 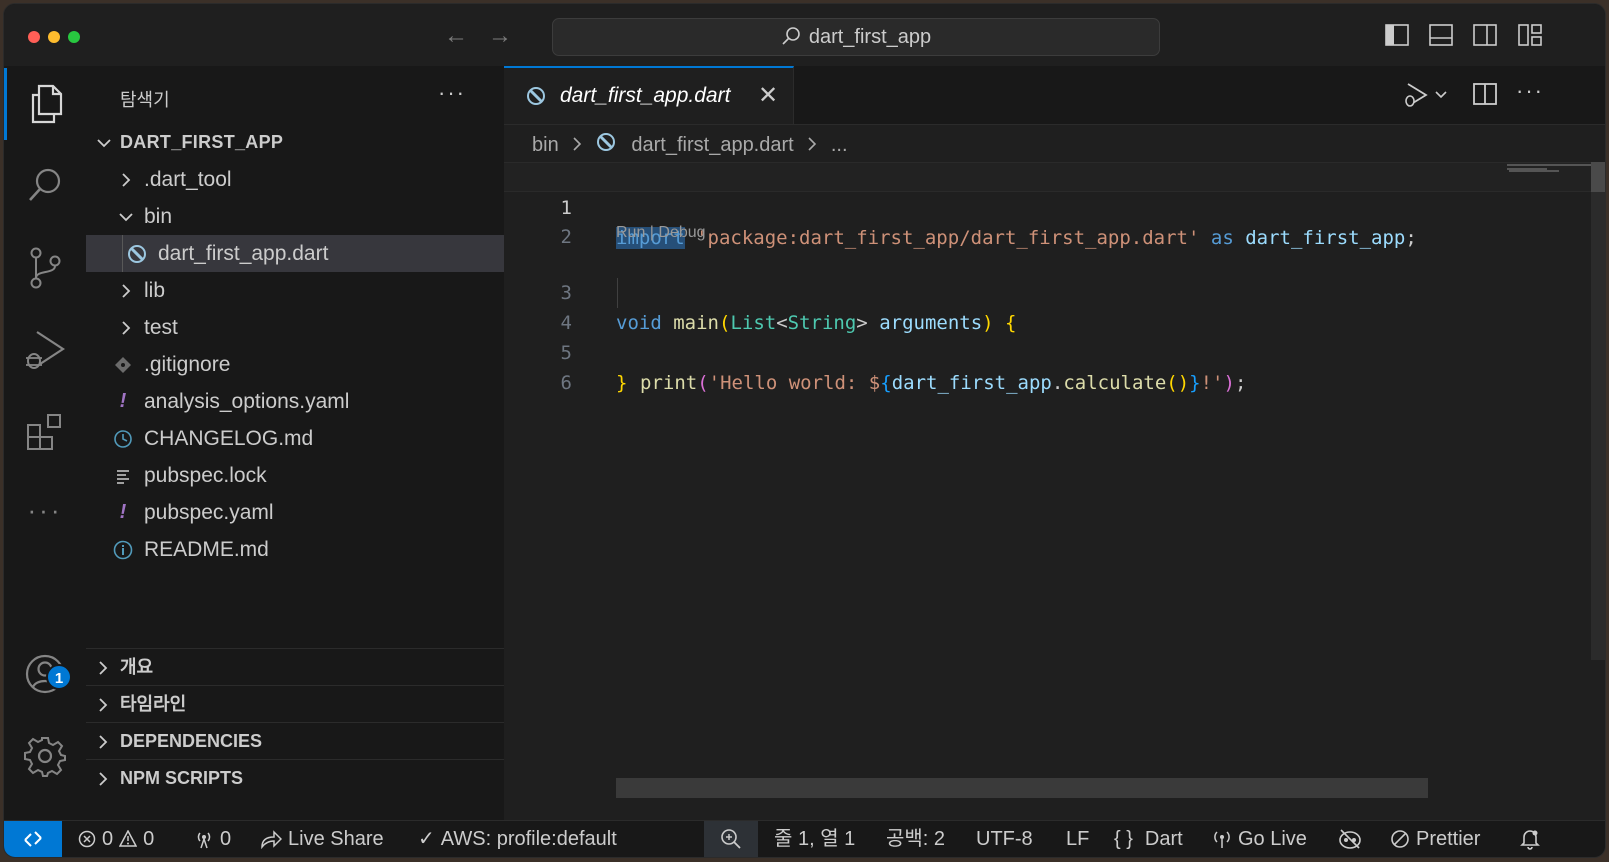 I want to click on explorer-more-actions: ···, so click(x=452, y=93).